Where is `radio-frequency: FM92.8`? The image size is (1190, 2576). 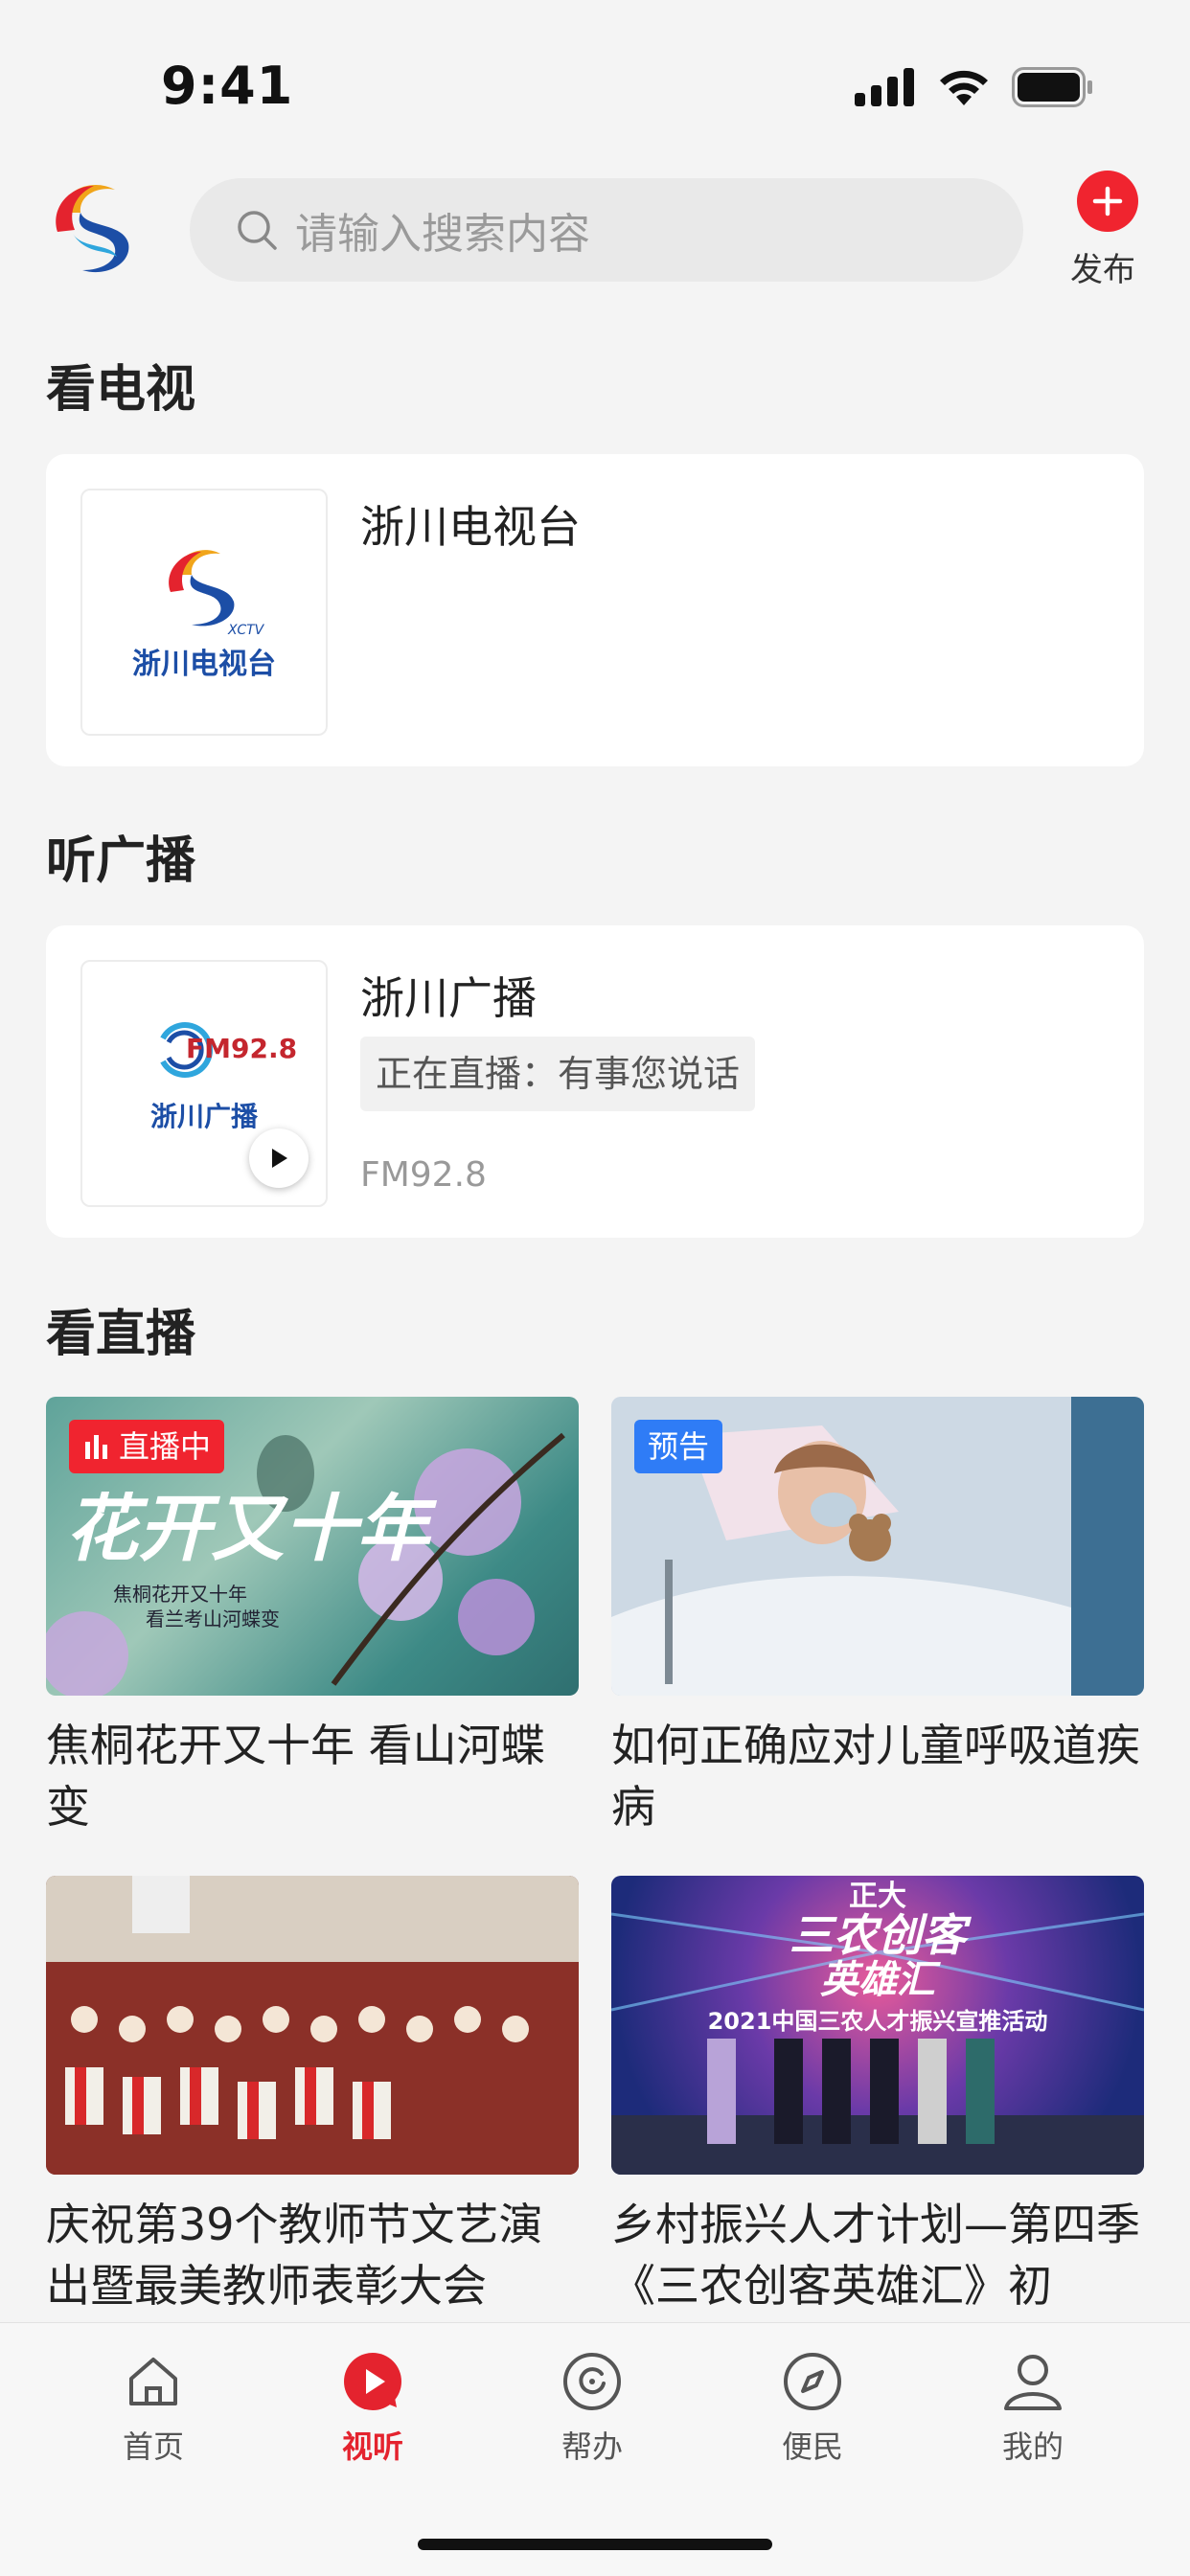
radio-frequency: FM92.8 is located at coordinates (424, 1175).